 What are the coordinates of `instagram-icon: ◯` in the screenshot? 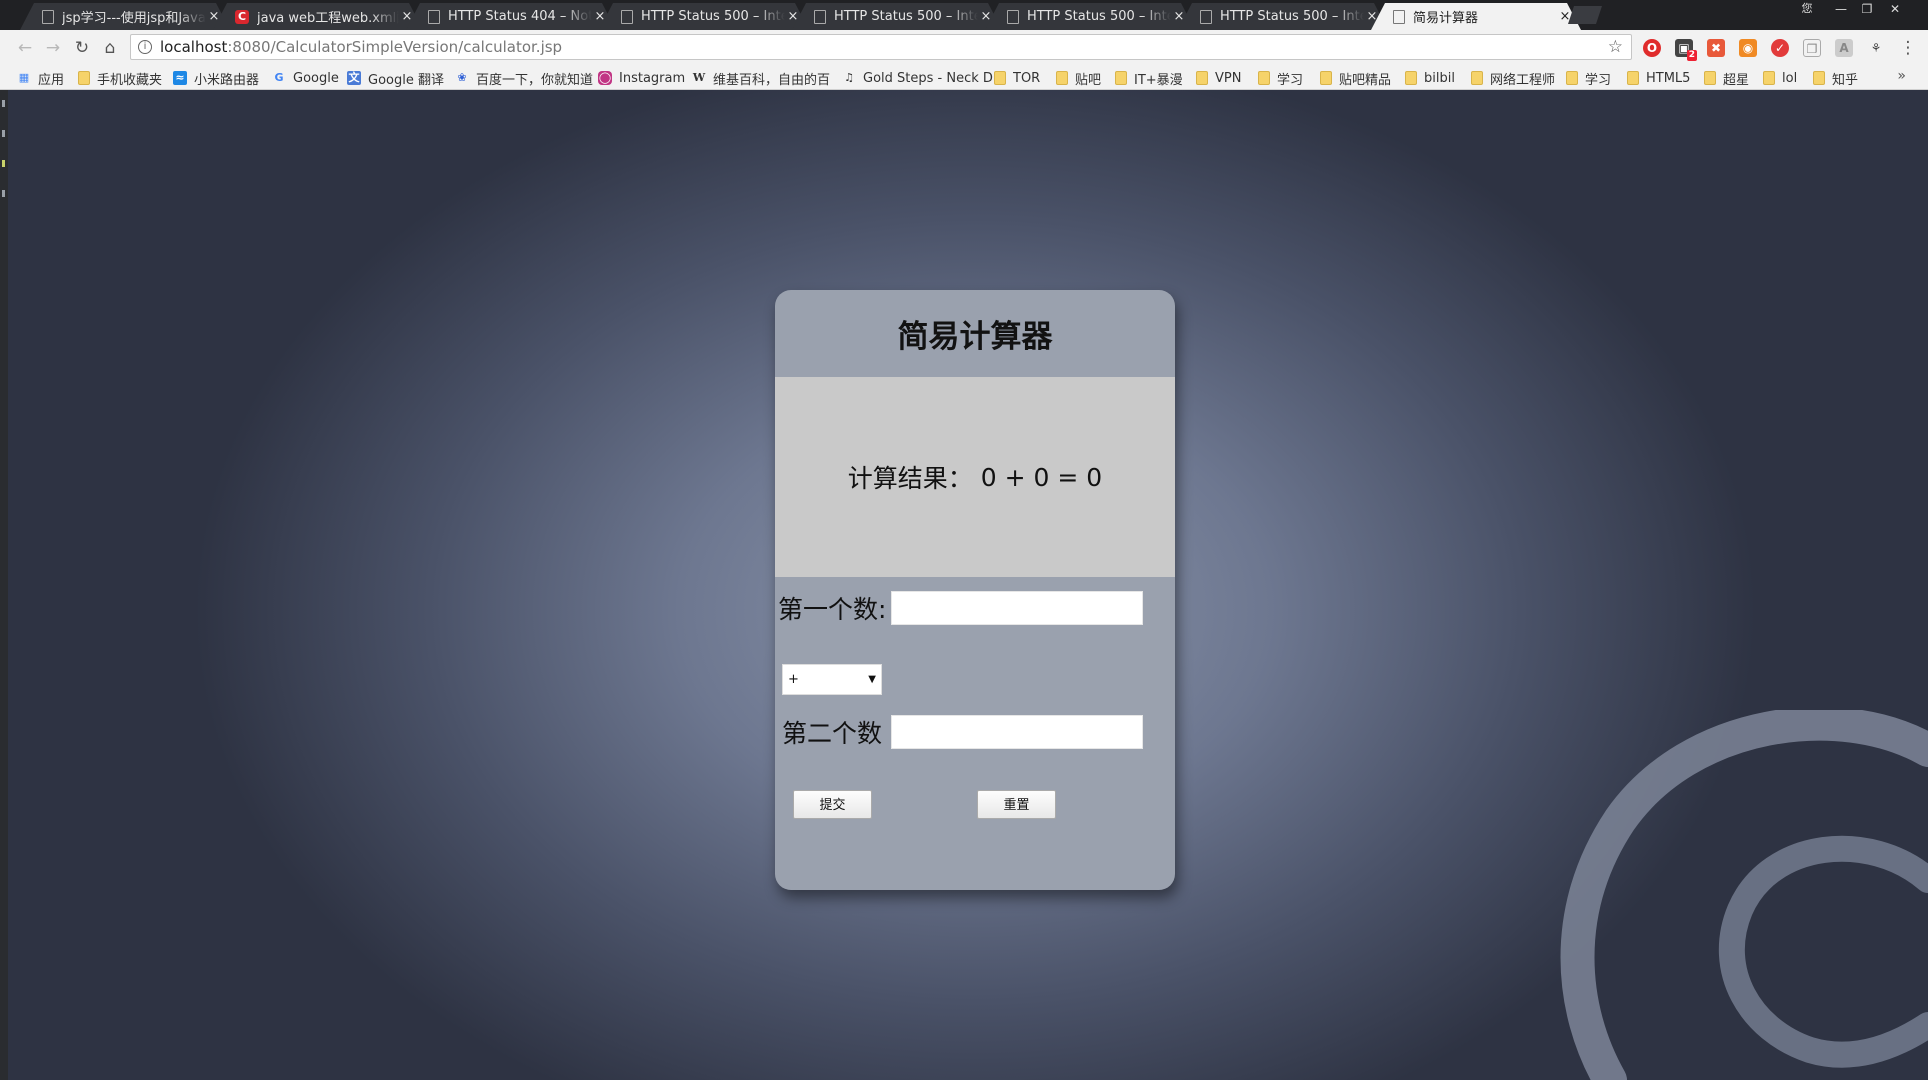 It's located at (605, 78).